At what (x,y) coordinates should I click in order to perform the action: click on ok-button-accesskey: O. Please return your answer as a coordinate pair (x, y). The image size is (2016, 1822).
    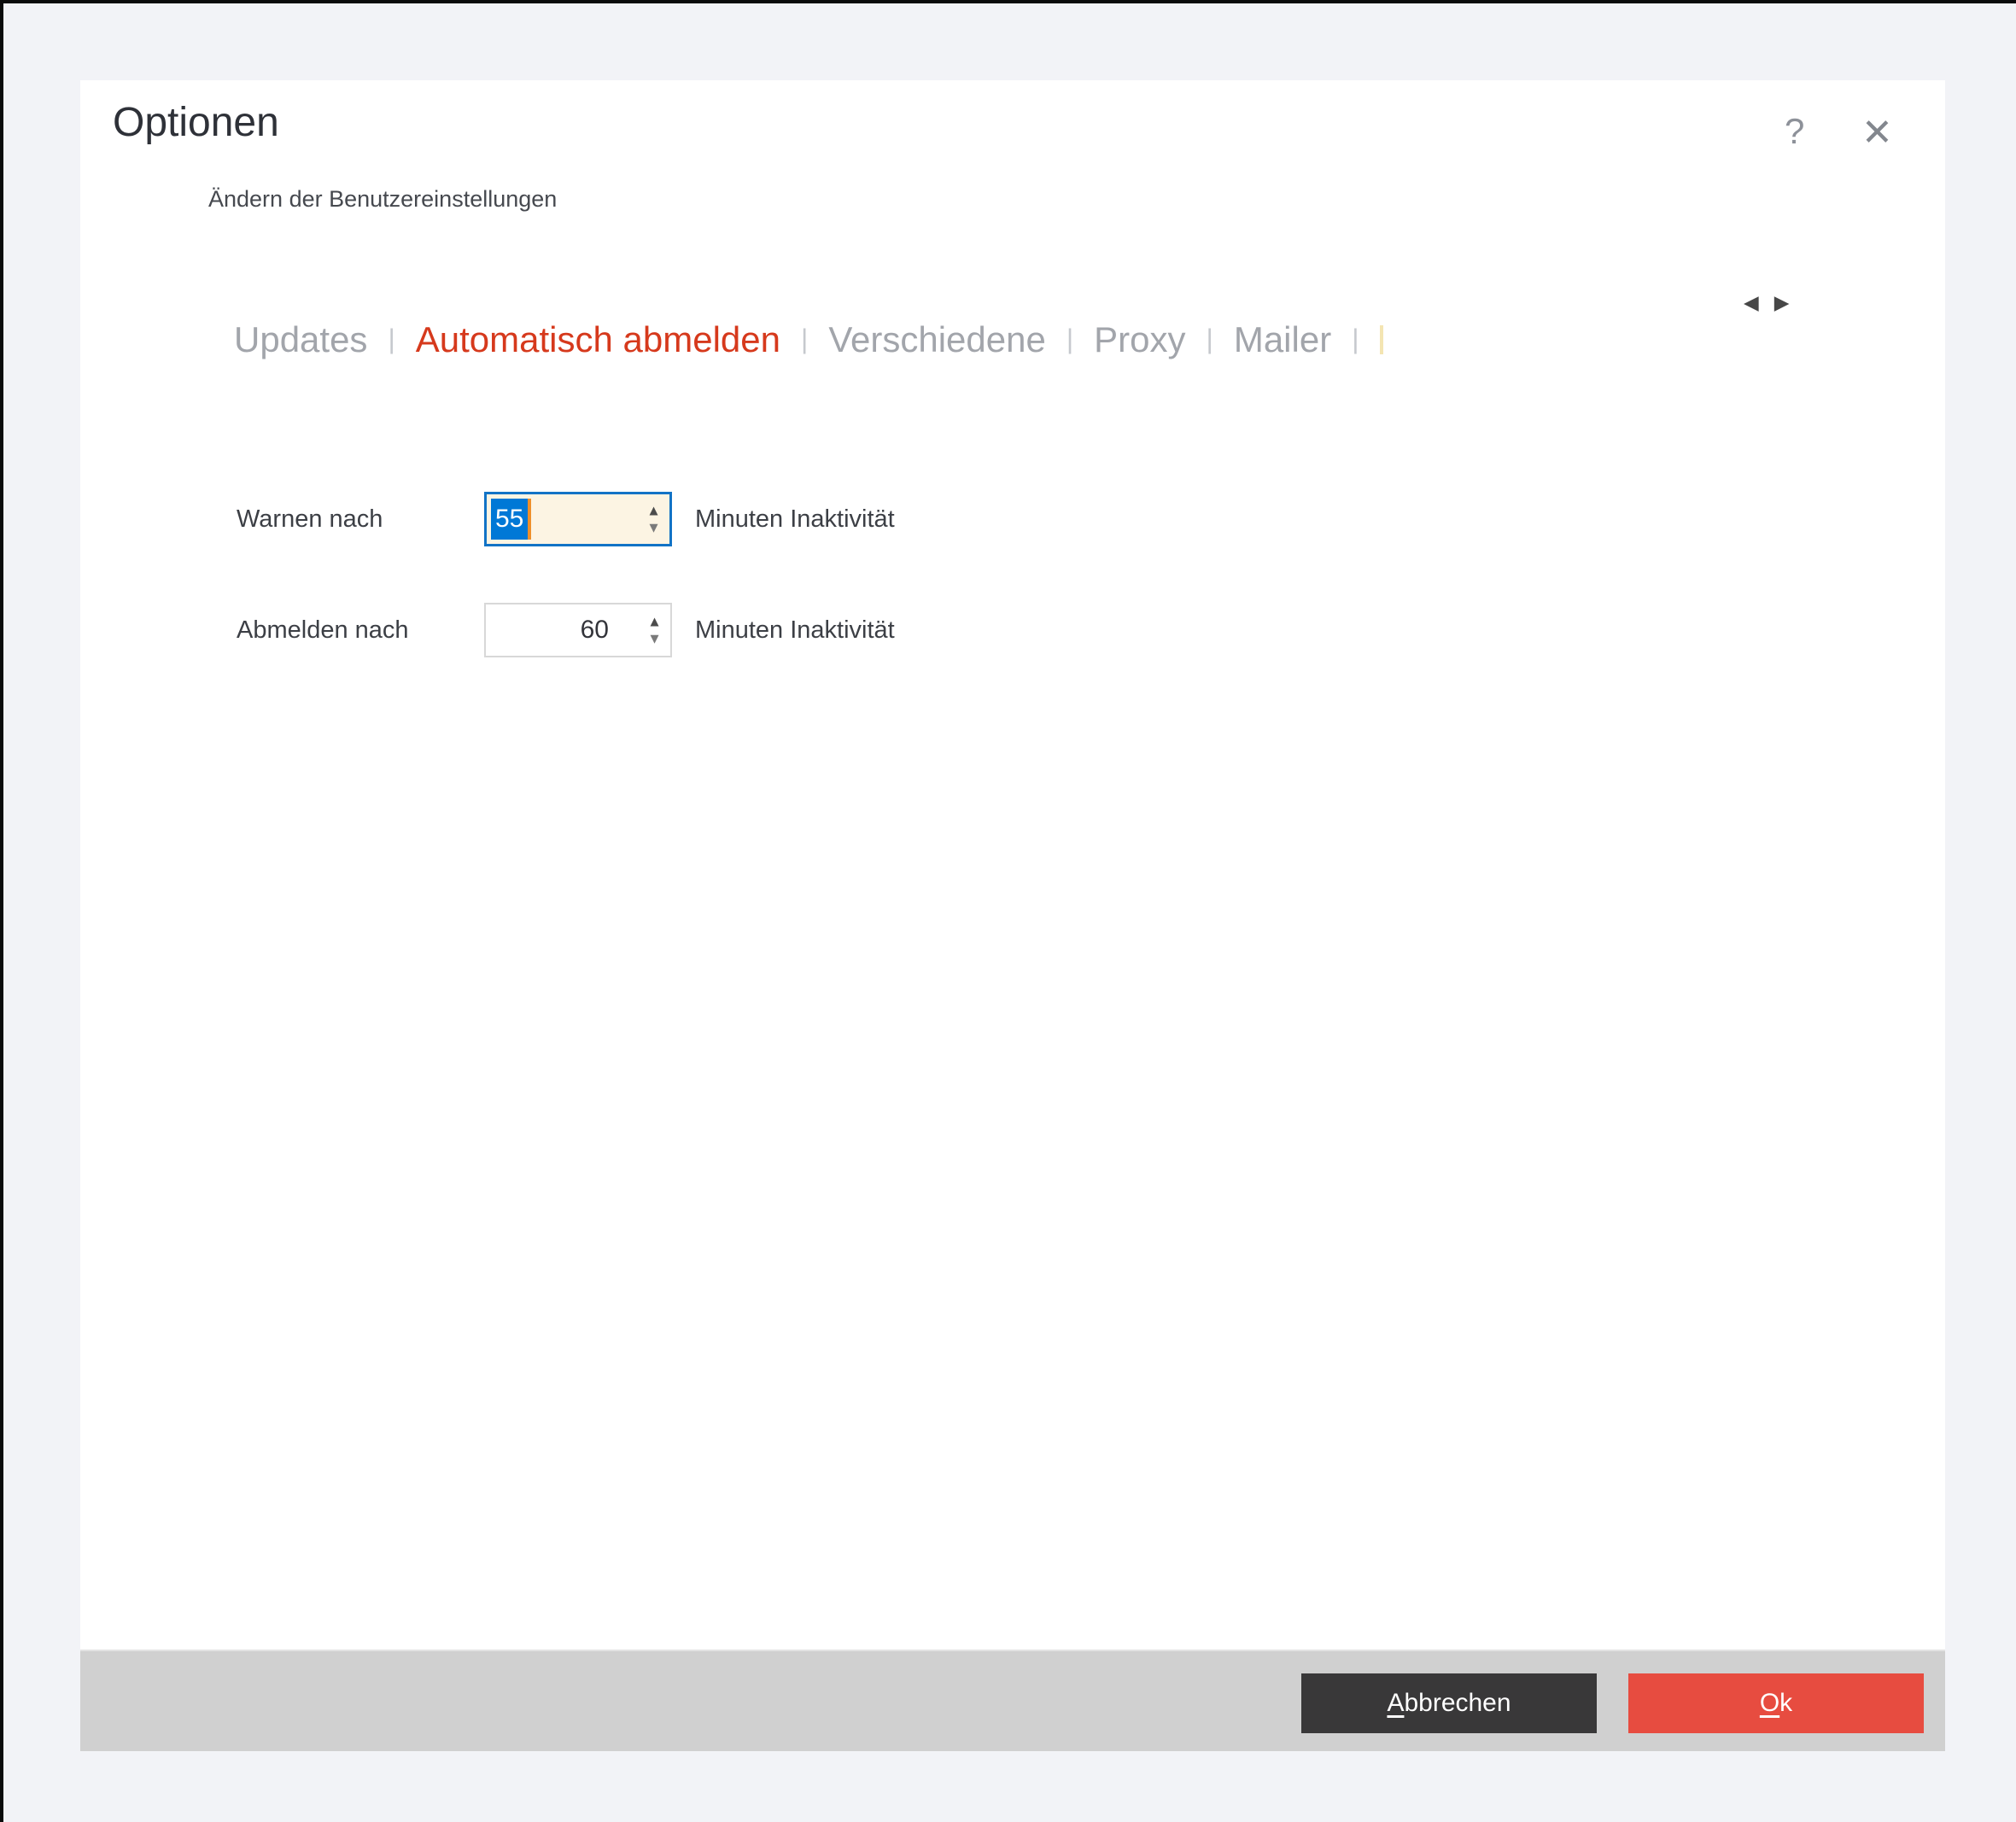
    Looking at the image, I should click on (1769, 1703).